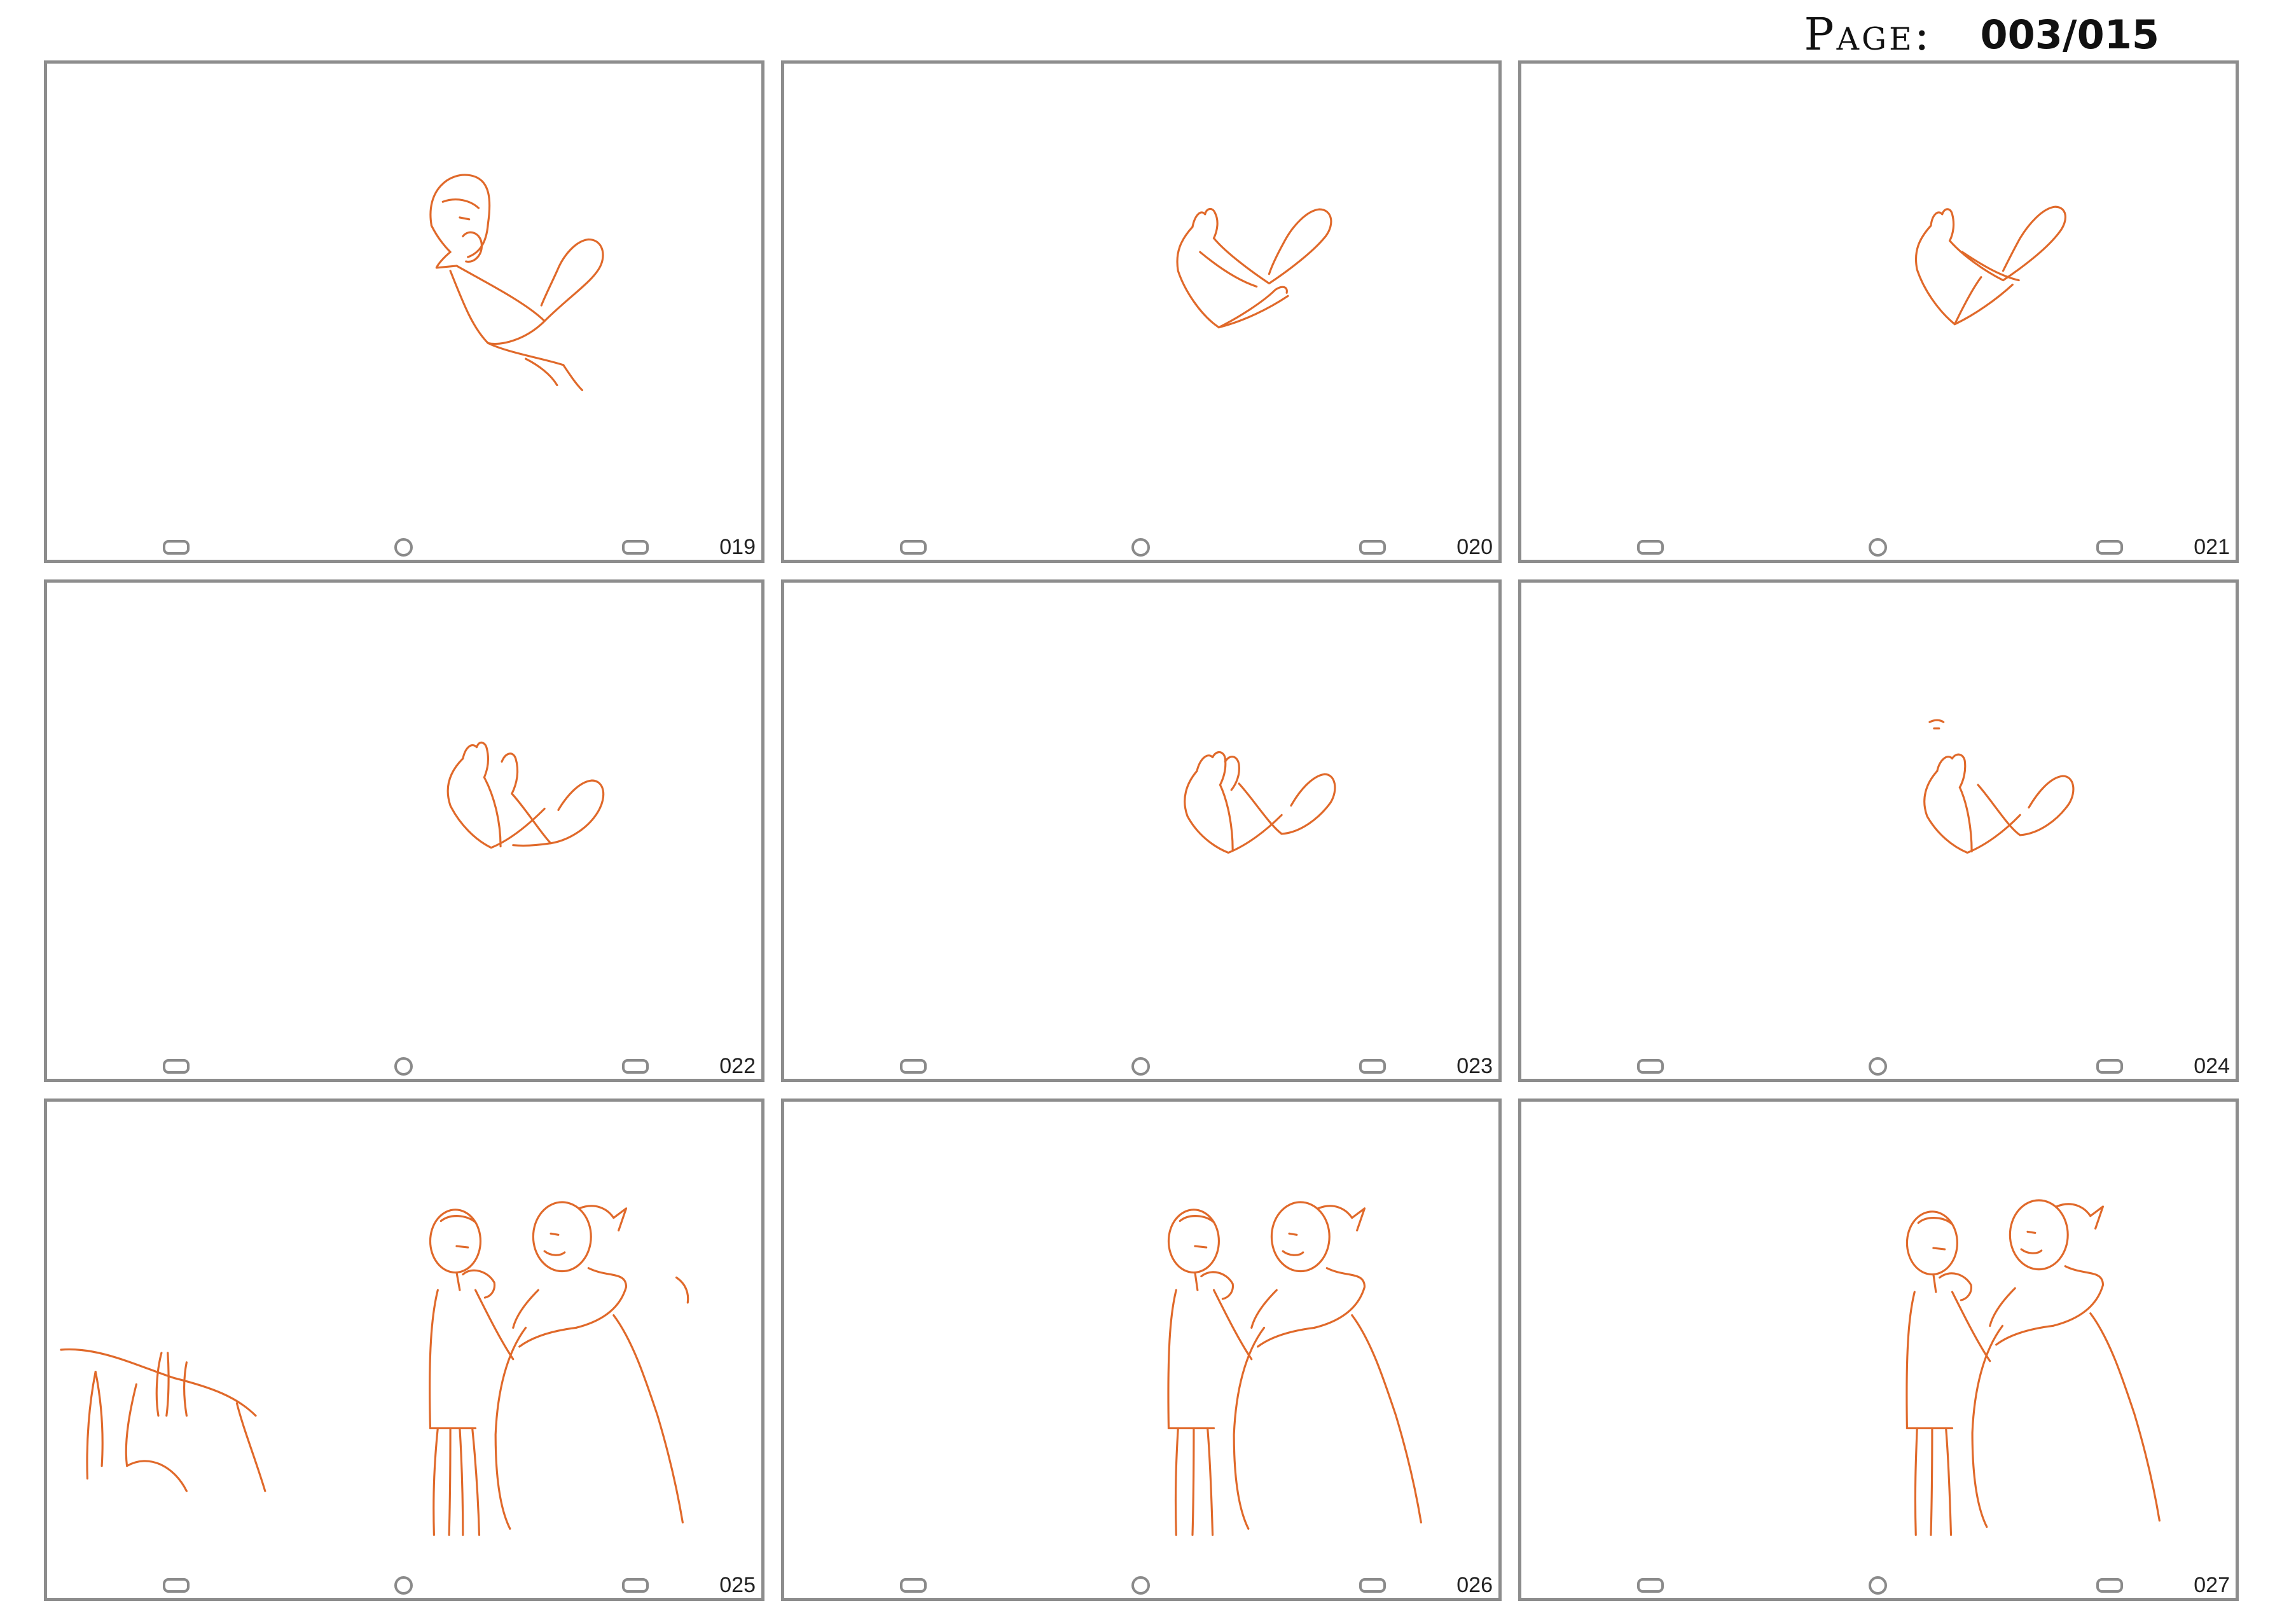  Describe the element at coordinates (737, 547) in the screenshot. I see `frame-number: 019` at that location.